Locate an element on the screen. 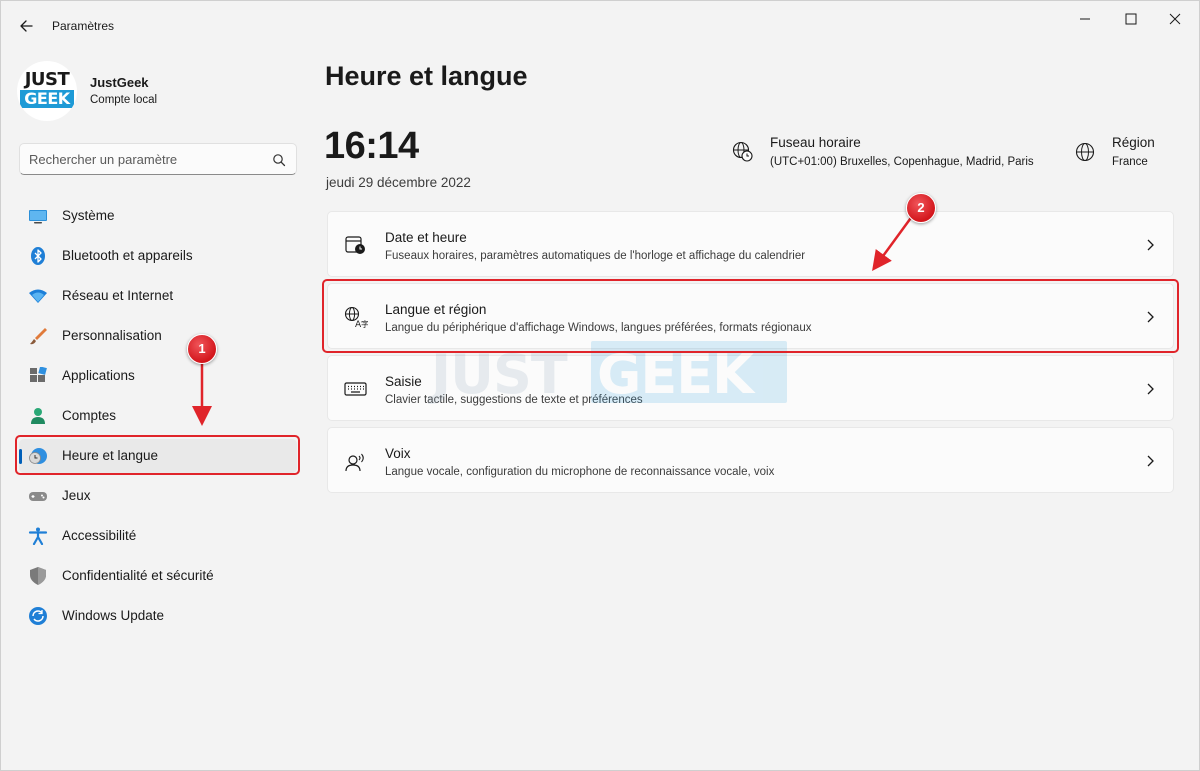 Image resolution: width=1200 pixels, height=771 pixels. maximize-button is located at coordinates (1131, 19).